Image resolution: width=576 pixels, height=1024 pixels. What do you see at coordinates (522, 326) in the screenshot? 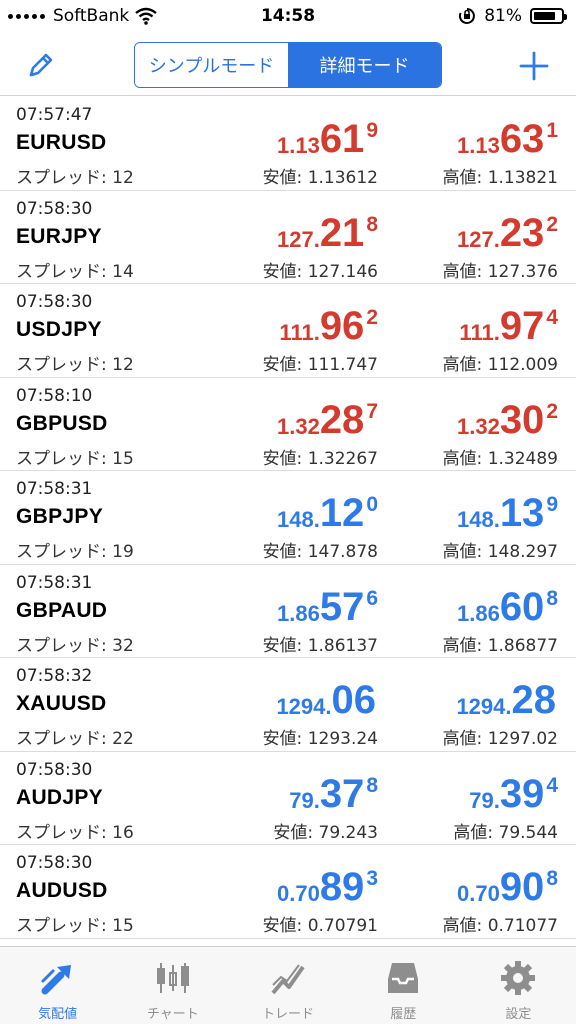
I see `ask-price-pips: 97` at bounding box center [522, 326].